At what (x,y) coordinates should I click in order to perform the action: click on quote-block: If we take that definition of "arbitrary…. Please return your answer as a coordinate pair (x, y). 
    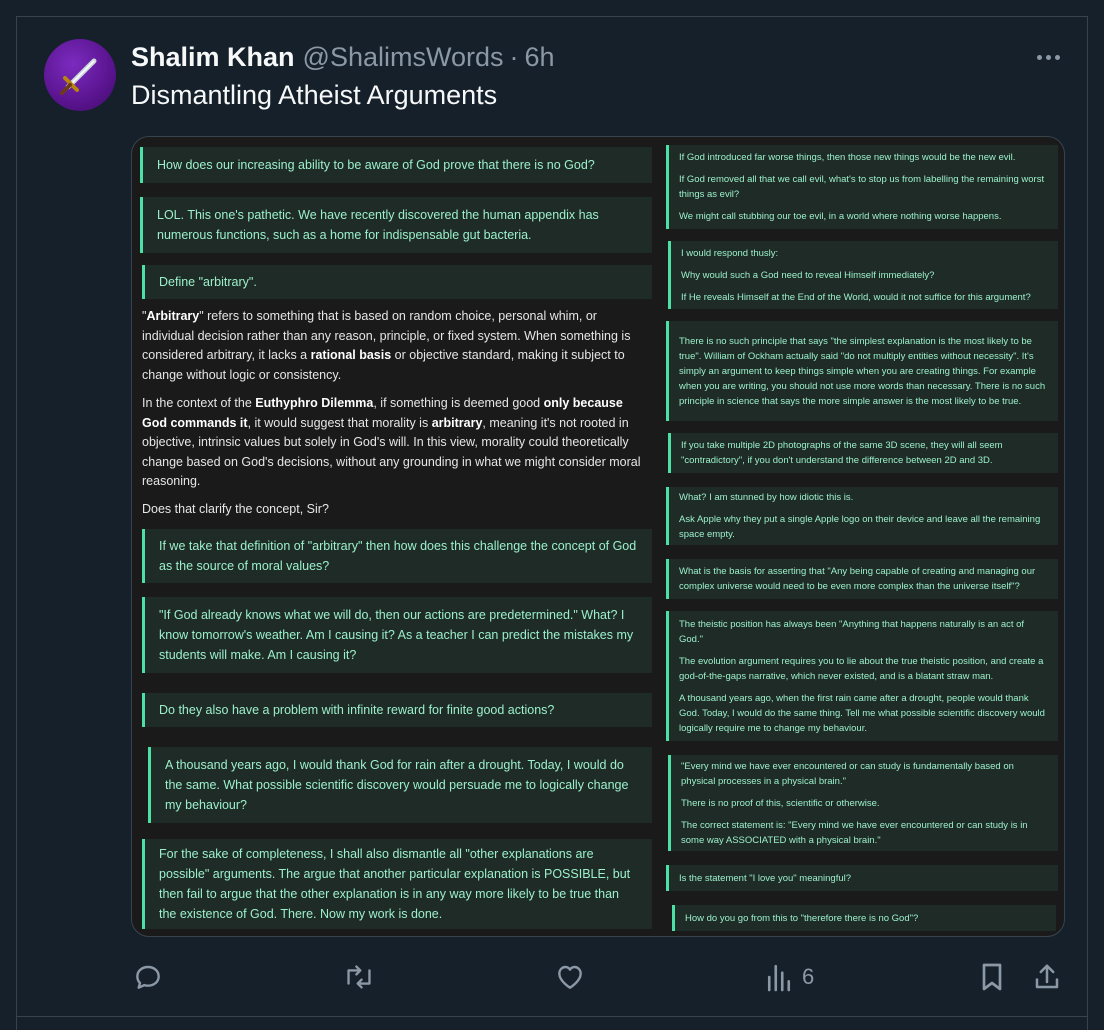
    Looking at the image, I should click on (397, 556).